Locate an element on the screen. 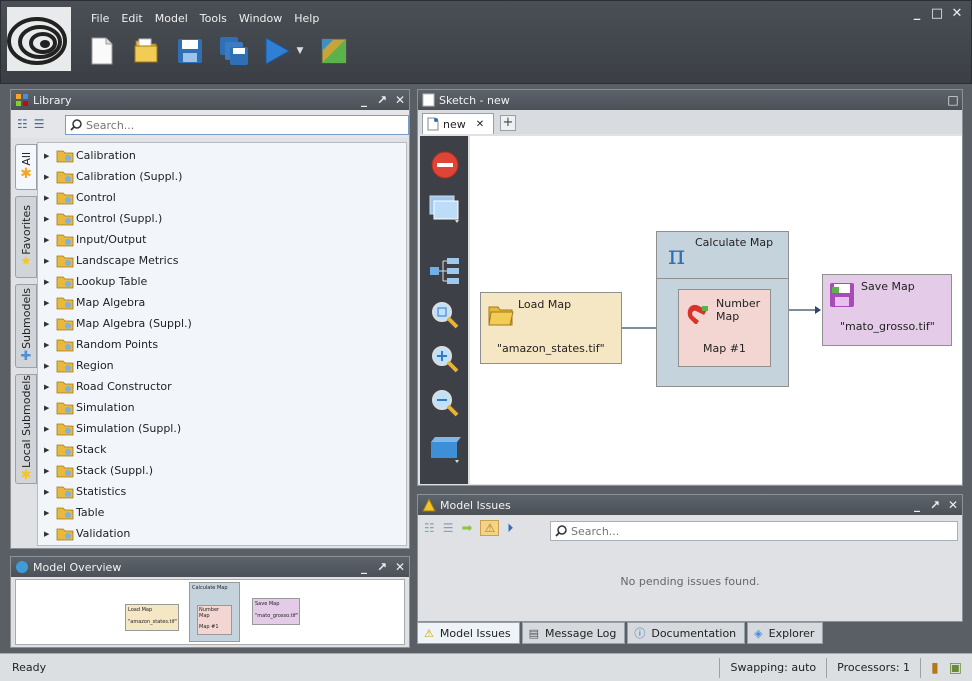  tab-model-issues: ⚠ Model Issues is located at coordinates (468, 633).